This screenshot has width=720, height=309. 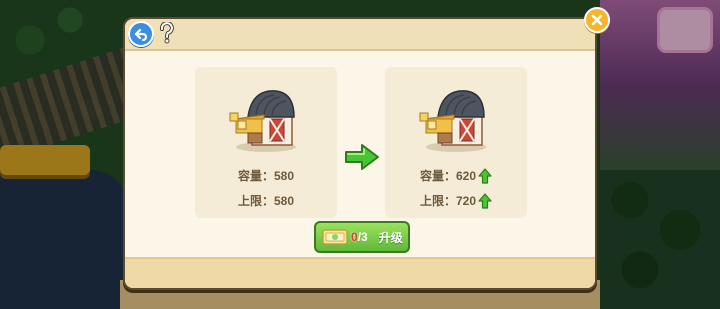 What do you see at coordinates (354, 237) in the screenshot?
I see `ticket-have: 0` at bounding box center [354, 237].